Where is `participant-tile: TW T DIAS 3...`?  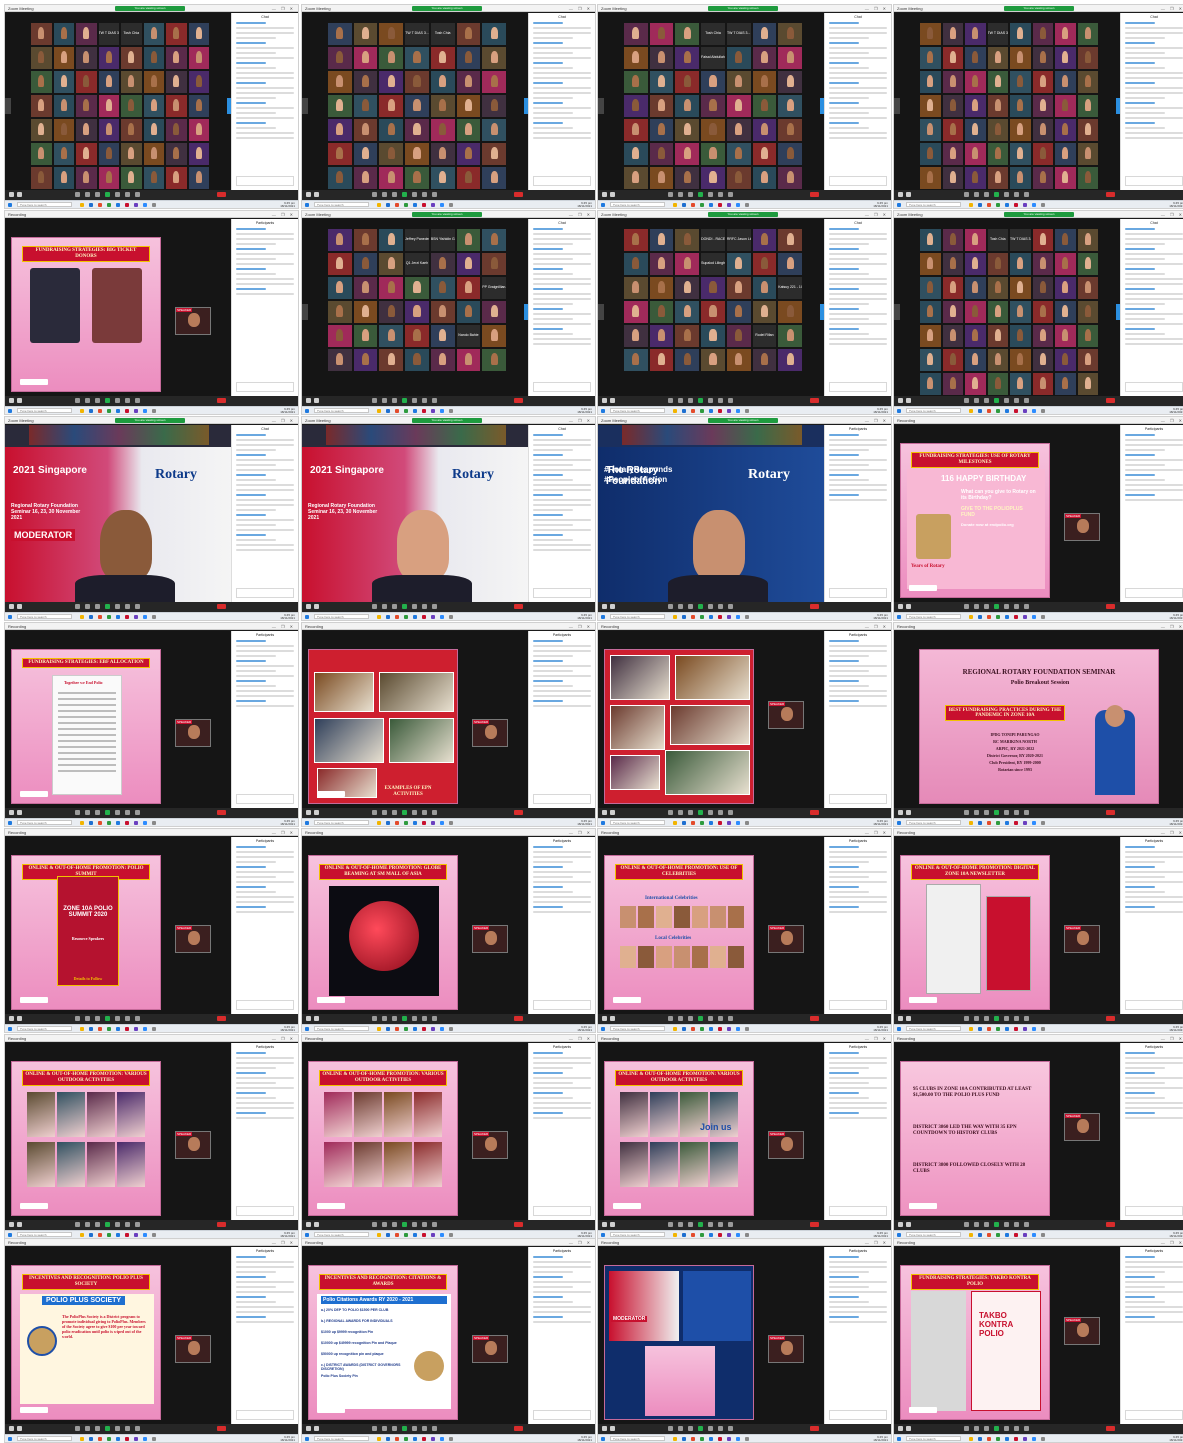
participant-tile: TW T DIAS 3... is located at coordinates (417, 34).